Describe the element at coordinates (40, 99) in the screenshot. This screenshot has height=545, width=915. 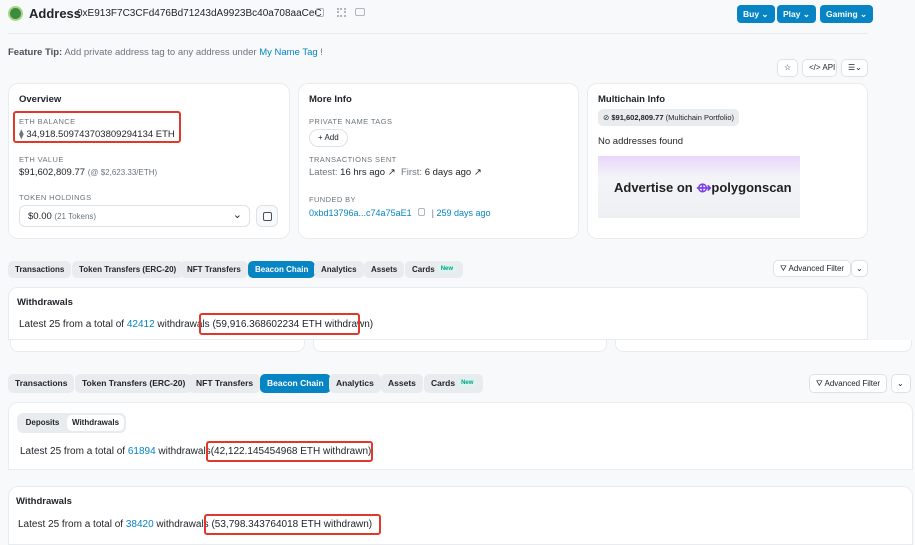
I see `overview-title: Overview` at that location.